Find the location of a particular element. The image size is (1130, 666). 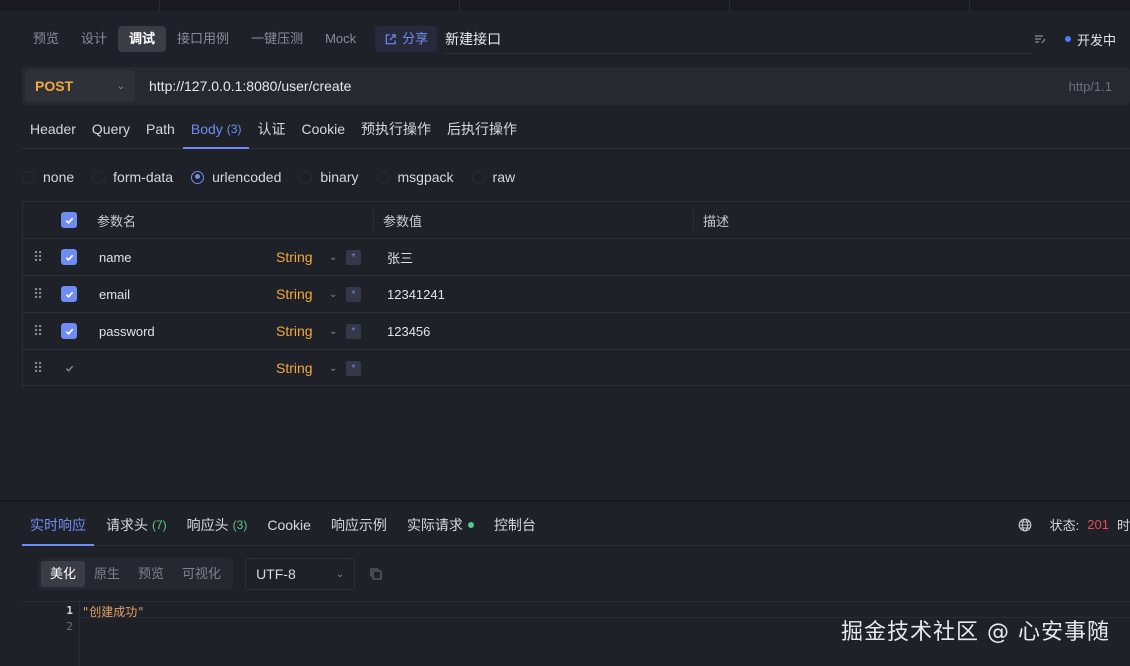

environment-selector: 开发中 is located at coordinates (1090, 39).